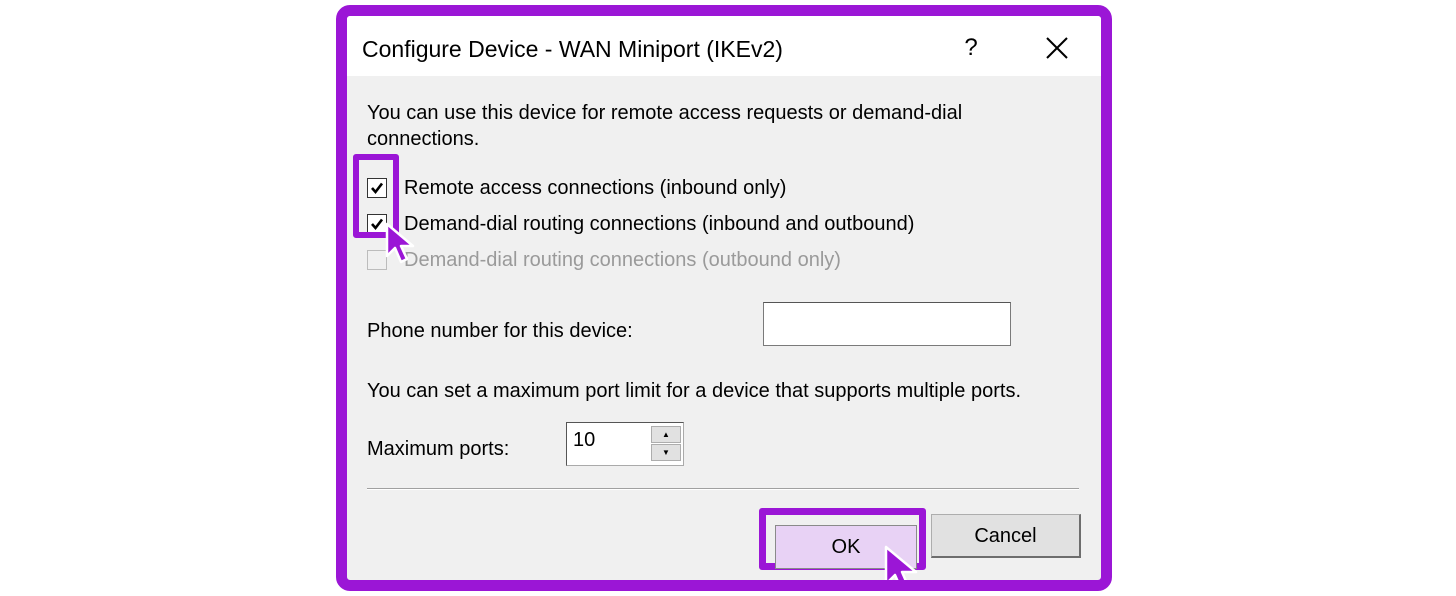 This screenshot has width=1456, height=596. Describe the element at coordinates (723, 489) in the screenshot. I see `divider` at that location.